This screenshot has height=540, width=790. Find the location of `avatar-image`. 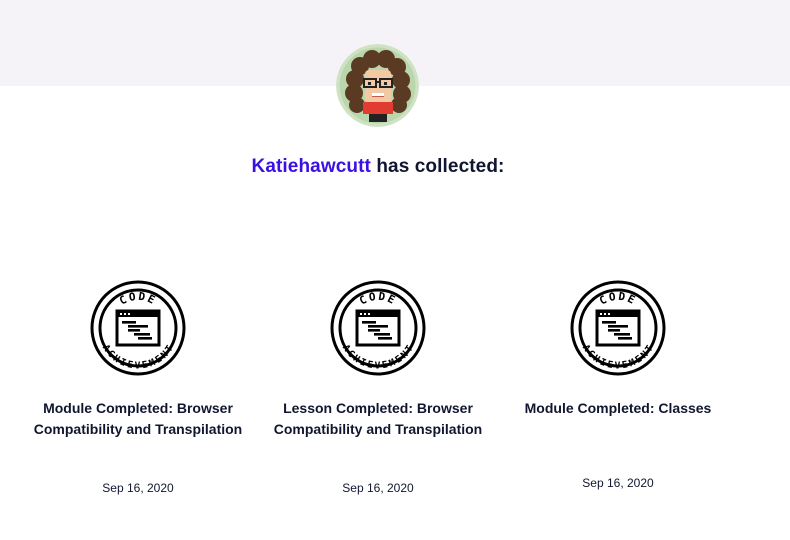

avatar-image is located at coordinates (377, 85).